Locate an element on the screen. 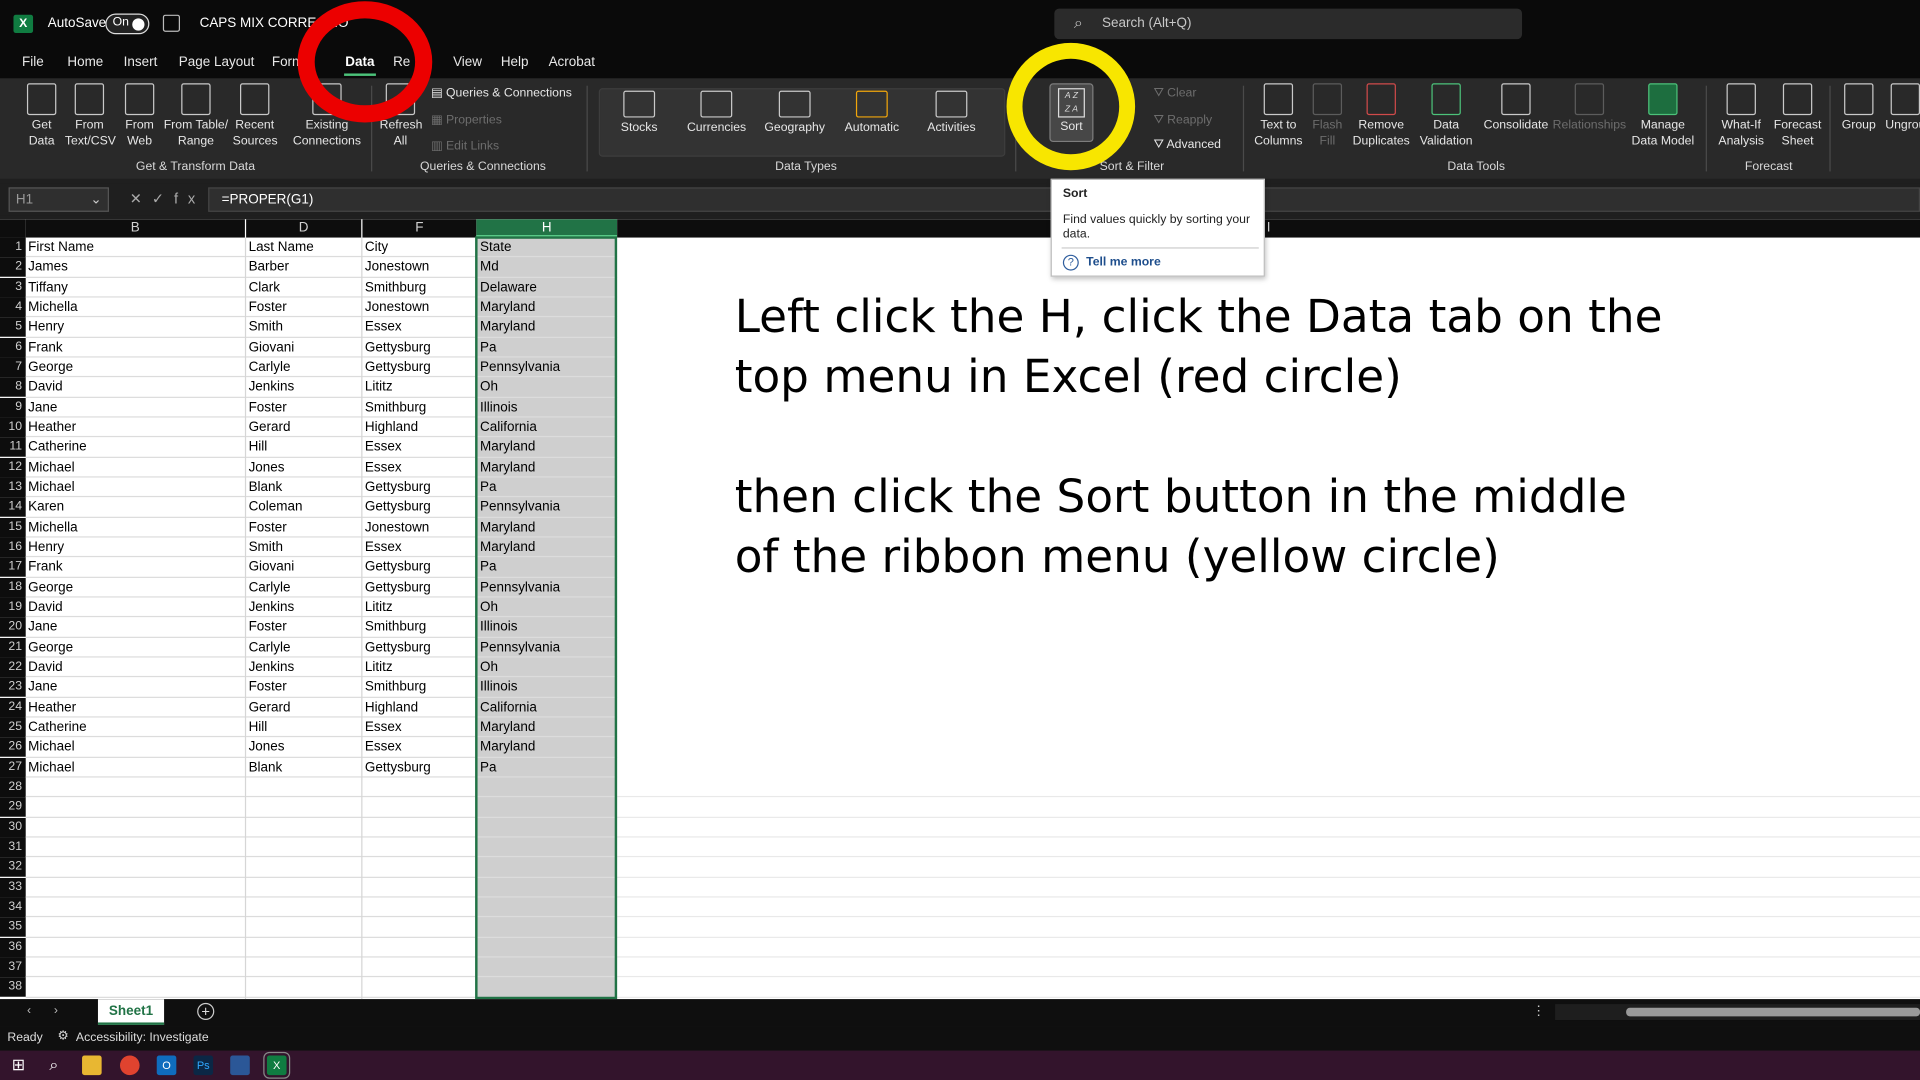 The width and height of the screenshot is (1920, 1080). cell-first-name: James is located at coordinates (136, 268).